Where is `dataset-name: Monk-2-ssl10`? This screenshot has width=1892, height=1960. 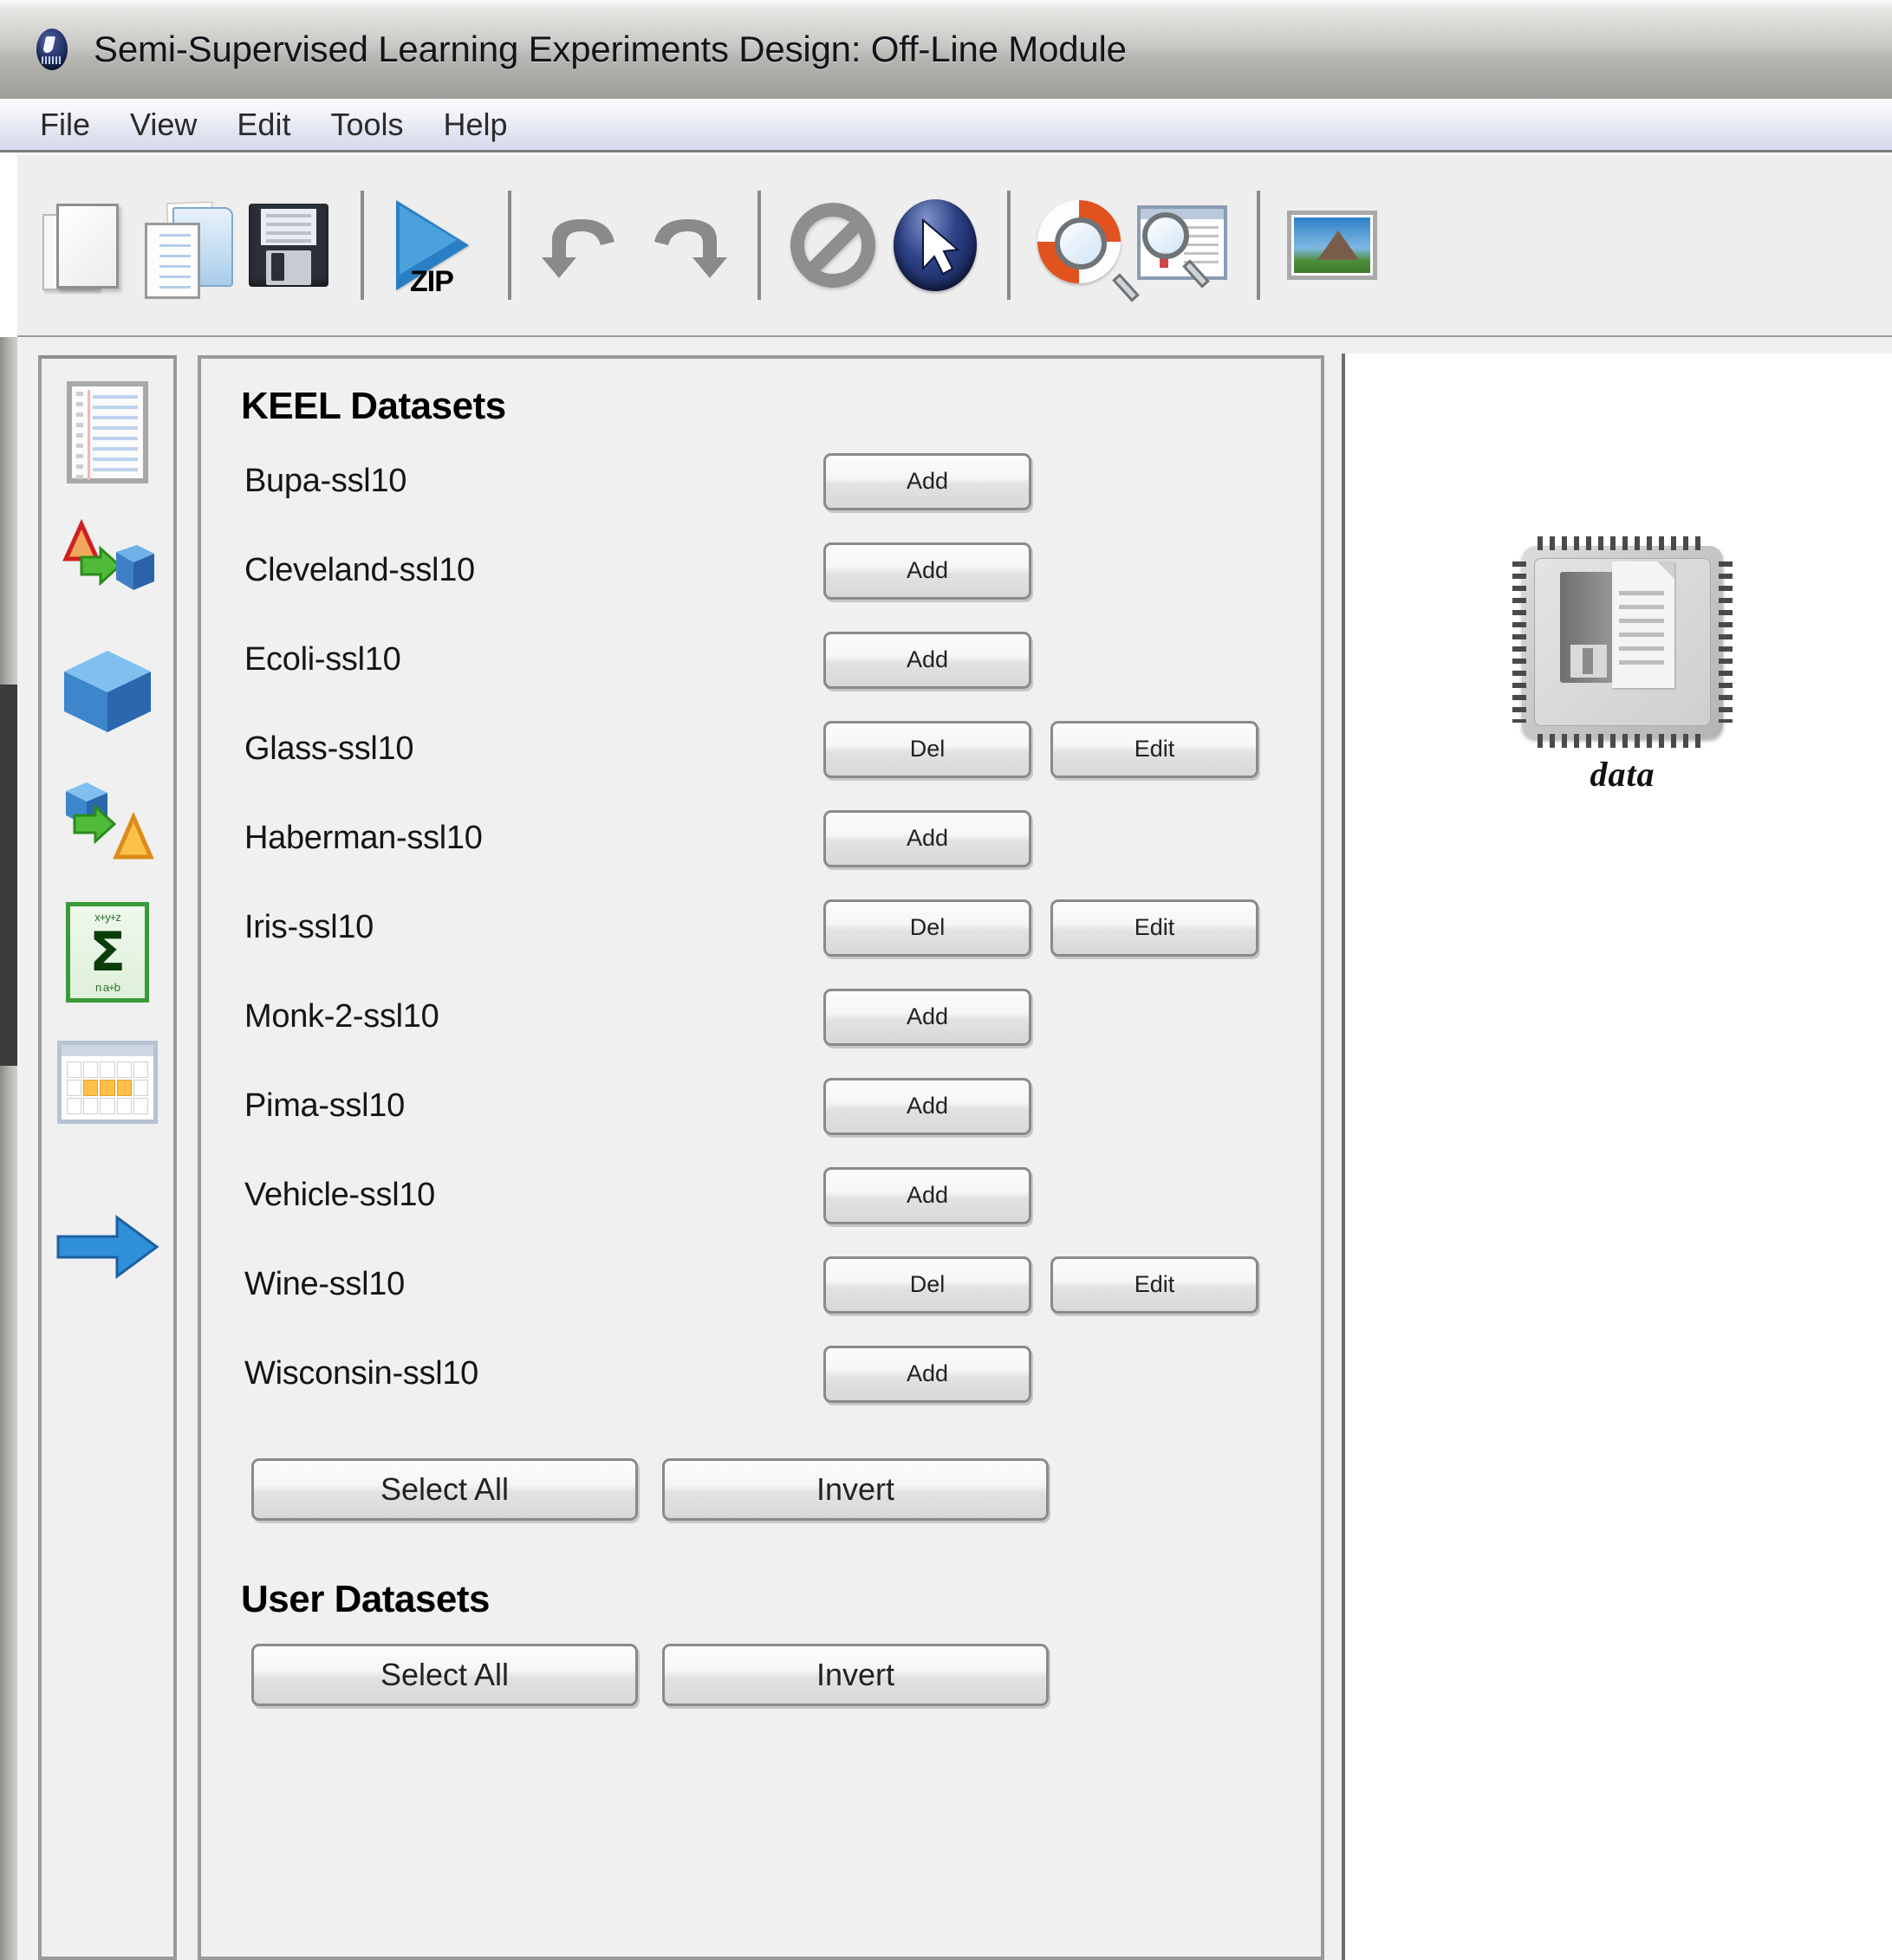 dataset-name: Monk-2-ssl10 is located at coordinates (341, 1016).